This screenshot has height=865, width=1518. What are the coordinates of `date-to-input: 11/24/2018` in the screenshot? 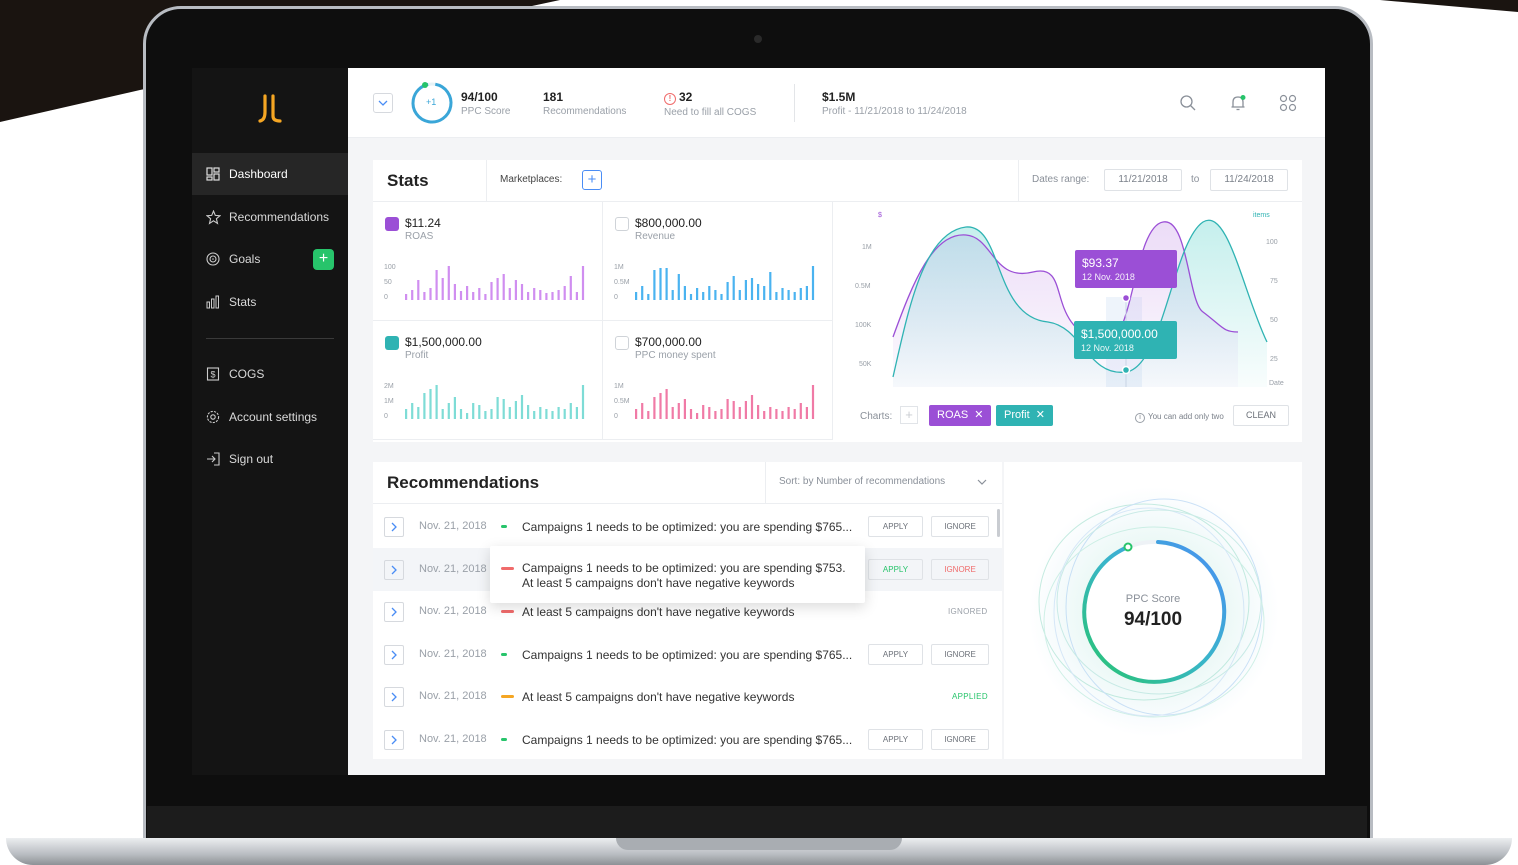 It's located at (1249, 180).